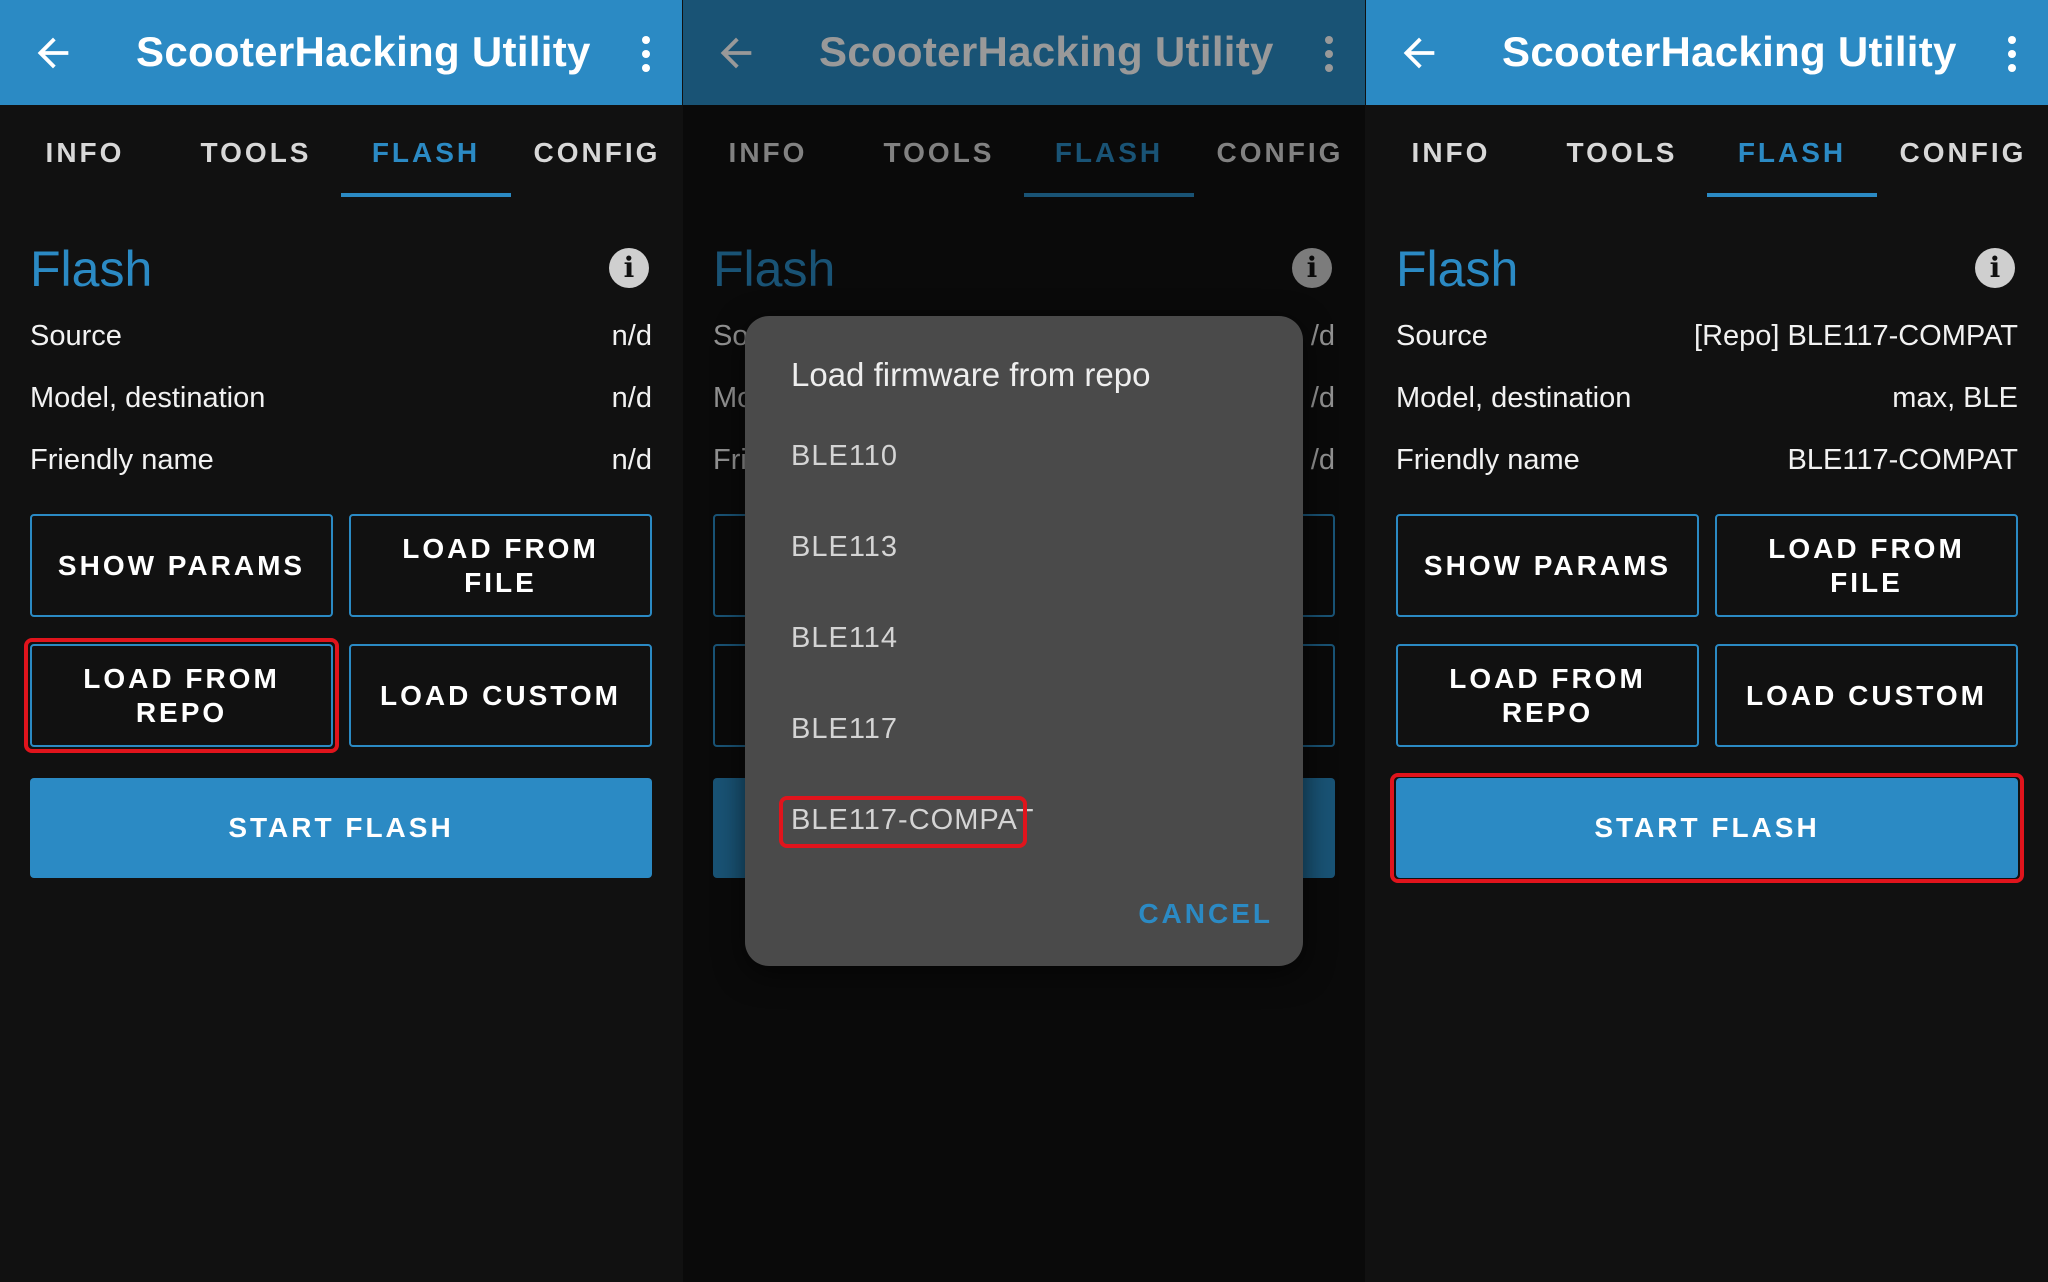  I want to click on dialog-cancel-button: CANCEL, so click(1205, 914).